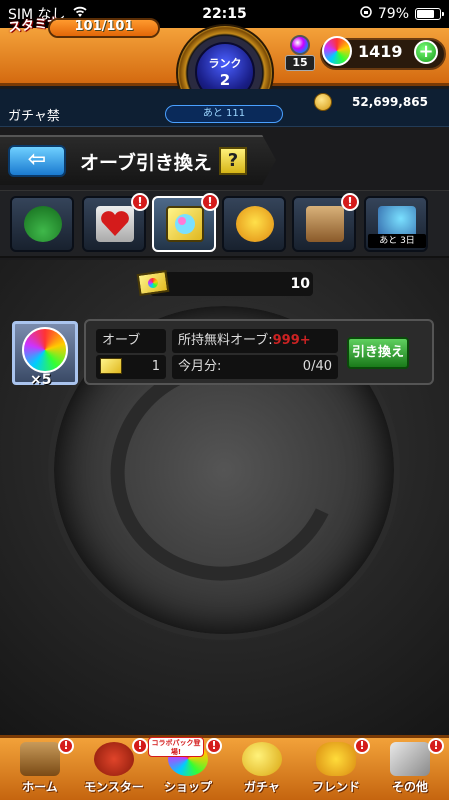 The image size is (449, 800). Describe the element at coordinates (396, 224) in the screenshot. I see `tab-orb-arrow: あと 3日` at that location.